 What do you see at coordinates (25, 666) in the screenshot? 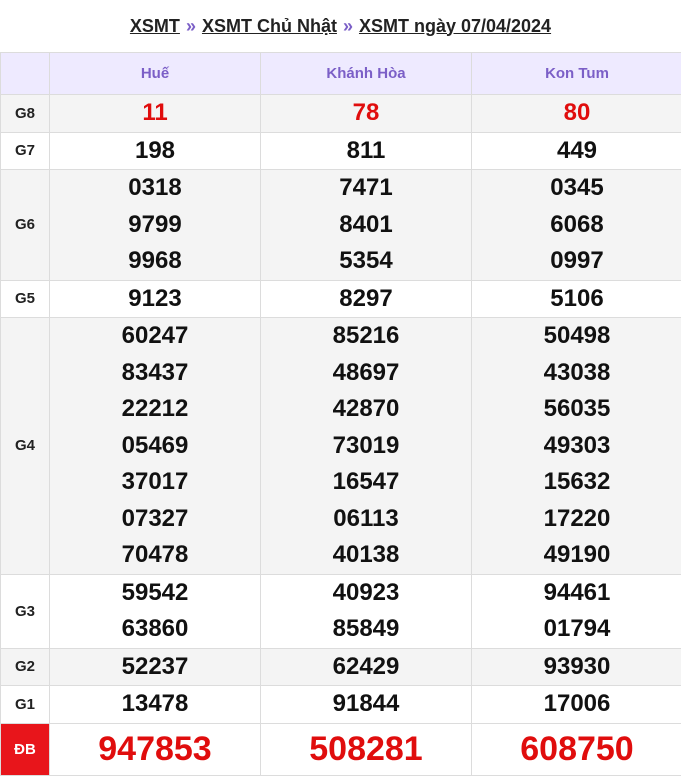
I see `prize-label: G2` at bounding box center [25, 666].